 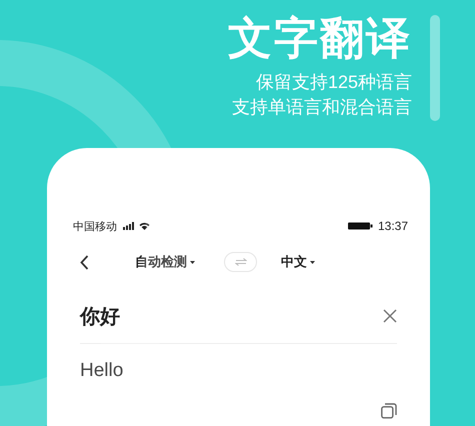 What do you see at coordinates (84, 262) in the screenshot?
I see `back-icon` at bounding box center [84, 262].